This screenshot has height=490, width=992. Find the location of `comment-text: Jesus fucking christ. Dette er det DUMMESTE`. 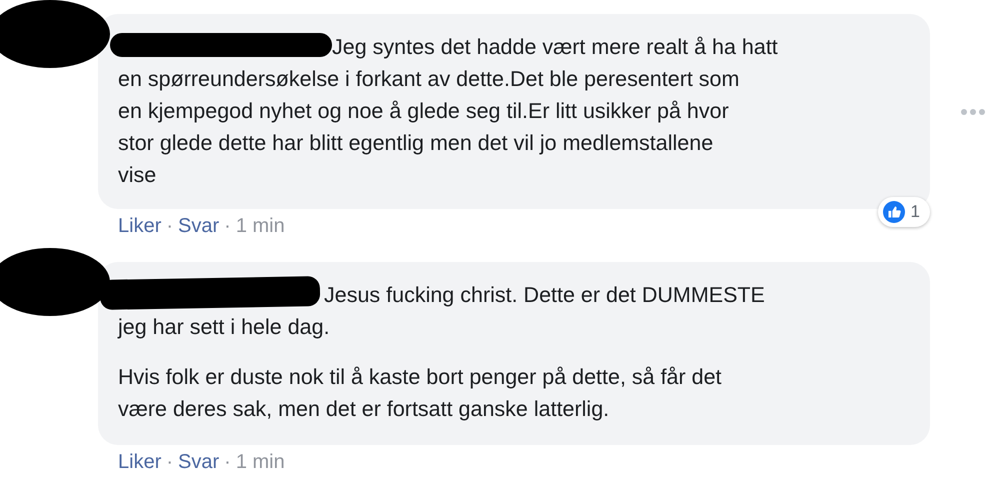

comment-text: Jesus fucking christ. Dette er det DUMMESTE is located at coordinates (544, 295).